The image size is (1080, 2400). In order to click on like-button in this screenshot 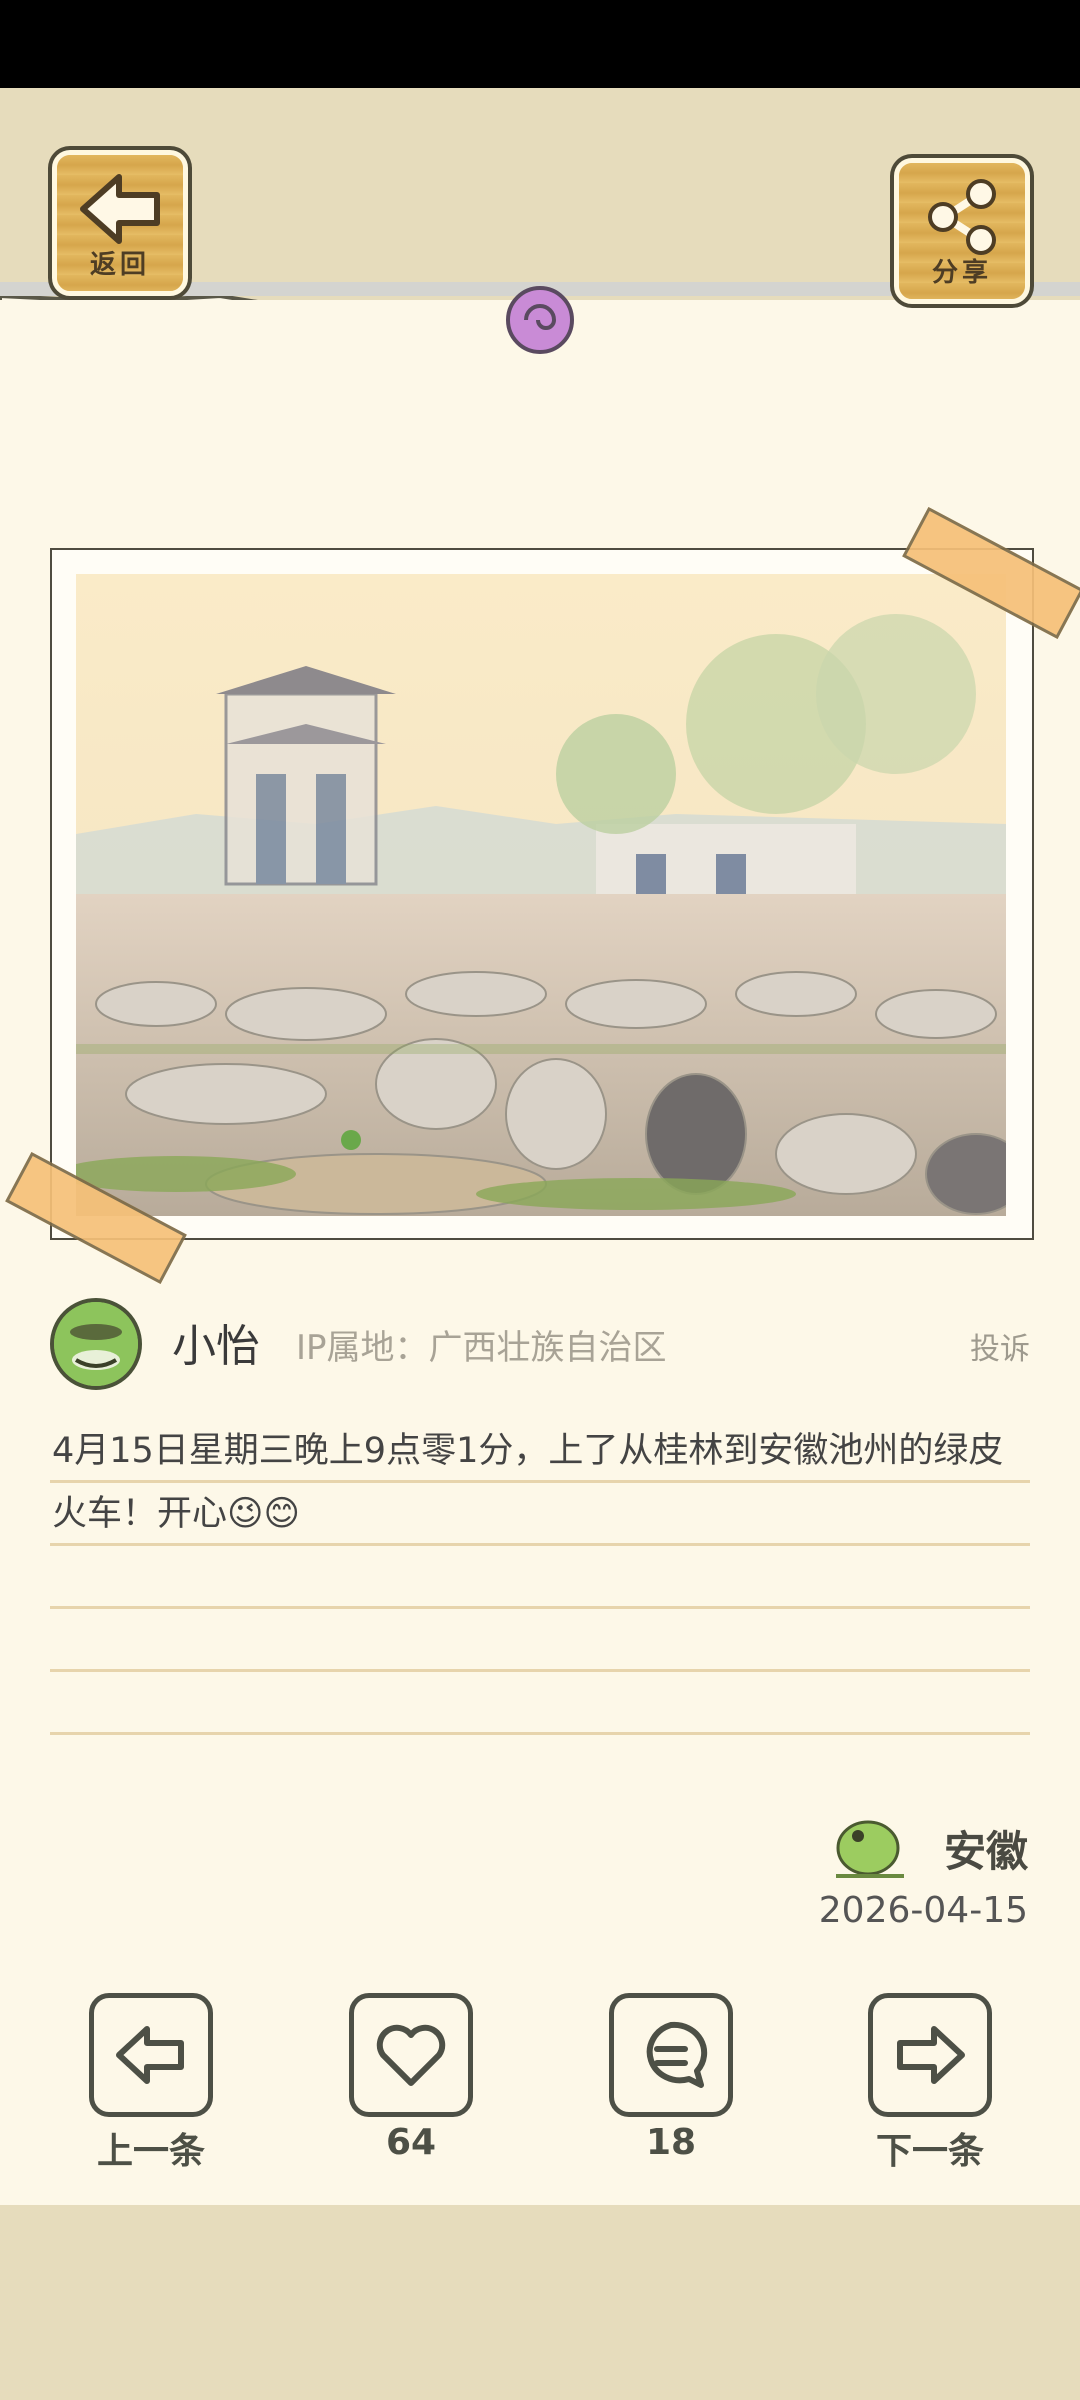, I will do `click(411, 2055)`.